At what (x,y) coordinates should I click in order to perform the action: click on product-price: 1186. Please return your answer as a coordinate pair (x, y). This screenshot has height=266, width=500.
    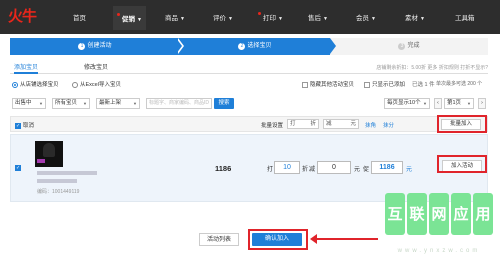
    Looking at the image, I should click on (223, 168).